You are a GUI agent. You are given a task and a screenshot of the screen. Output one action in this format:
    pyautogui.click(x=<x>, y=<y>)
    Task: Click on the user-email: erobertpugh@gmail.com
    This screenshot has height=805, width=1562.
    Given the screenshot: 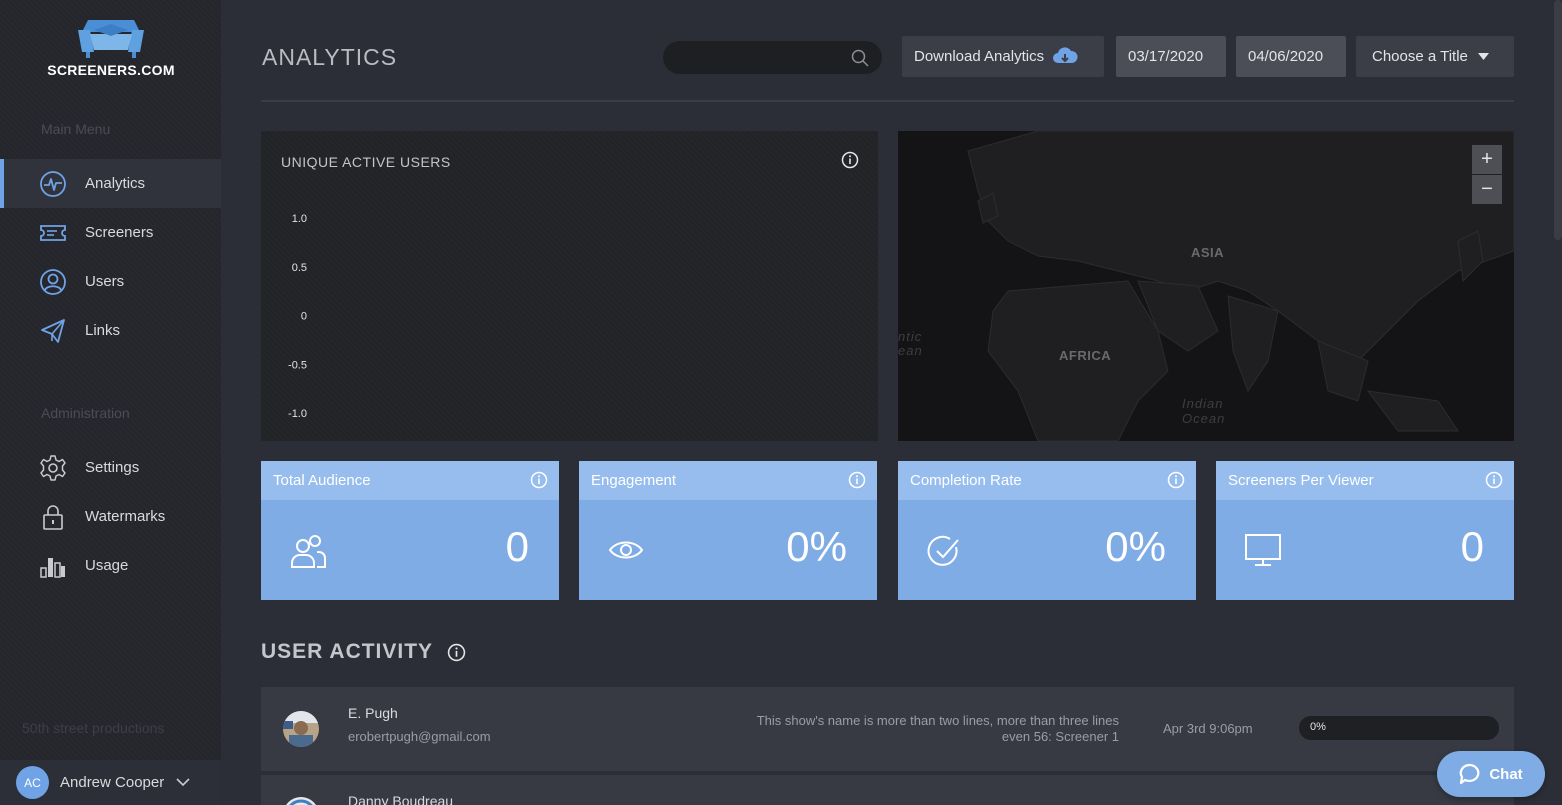 What is the action you would take?
    pyautogui.click(x=419, y=736)
    